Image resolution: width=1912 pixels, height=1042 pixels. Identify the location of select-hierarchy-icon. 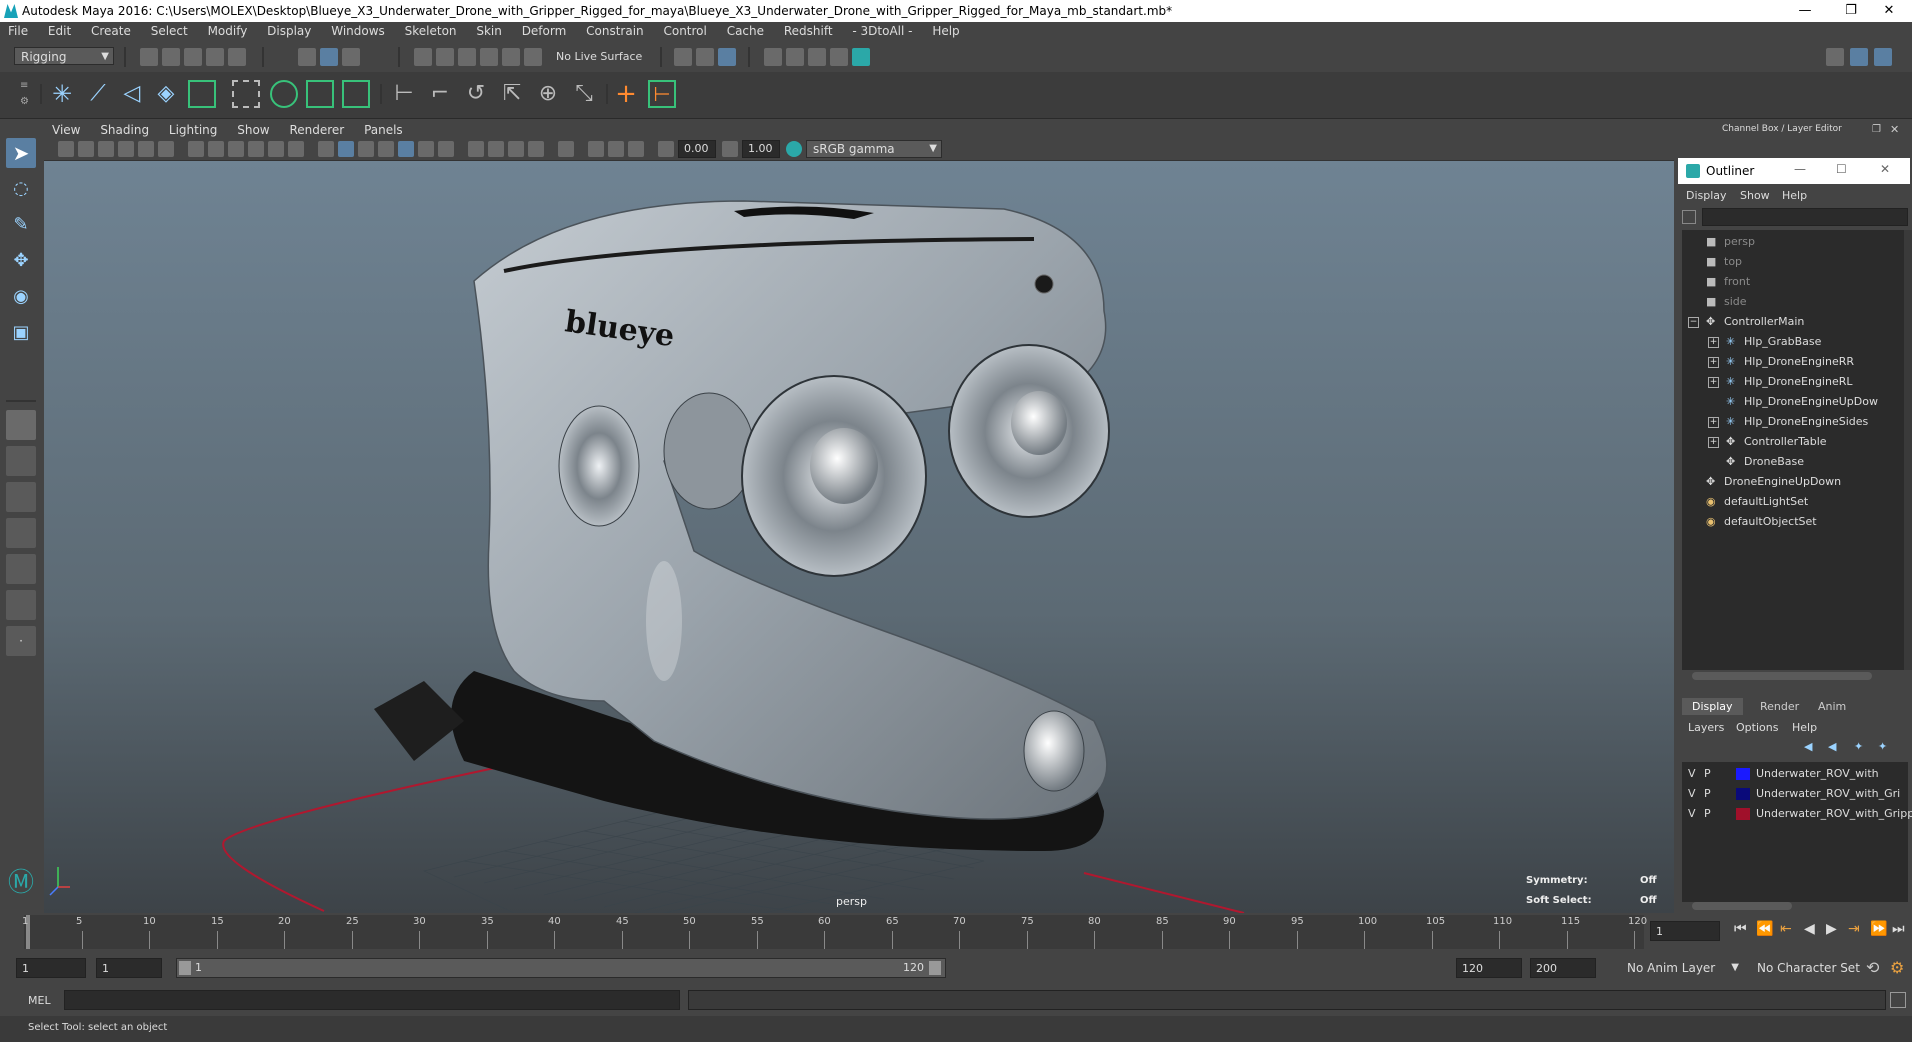
(307, 57).